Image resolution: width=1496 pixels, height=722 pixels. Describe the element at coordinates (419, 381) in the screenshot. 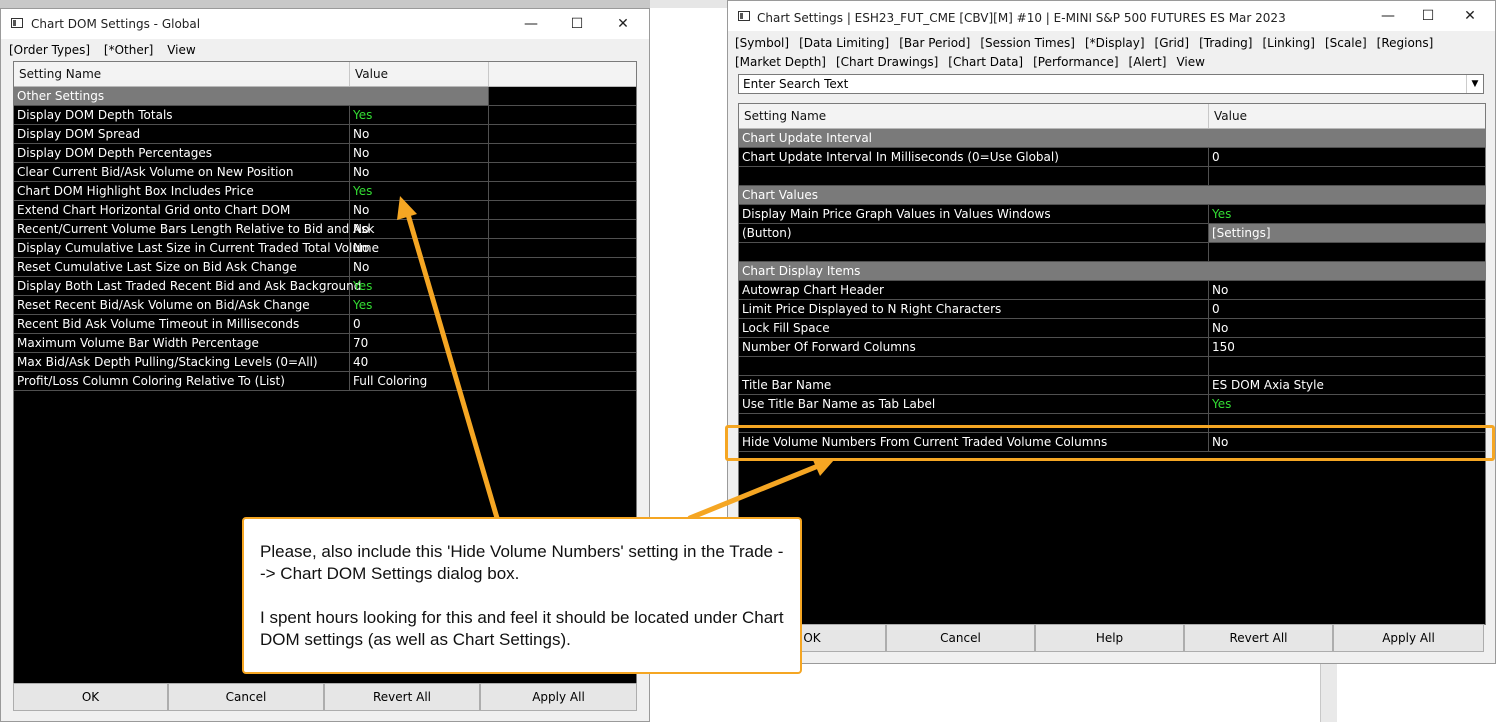

I see `setting-value: Full Coloring` at that location.